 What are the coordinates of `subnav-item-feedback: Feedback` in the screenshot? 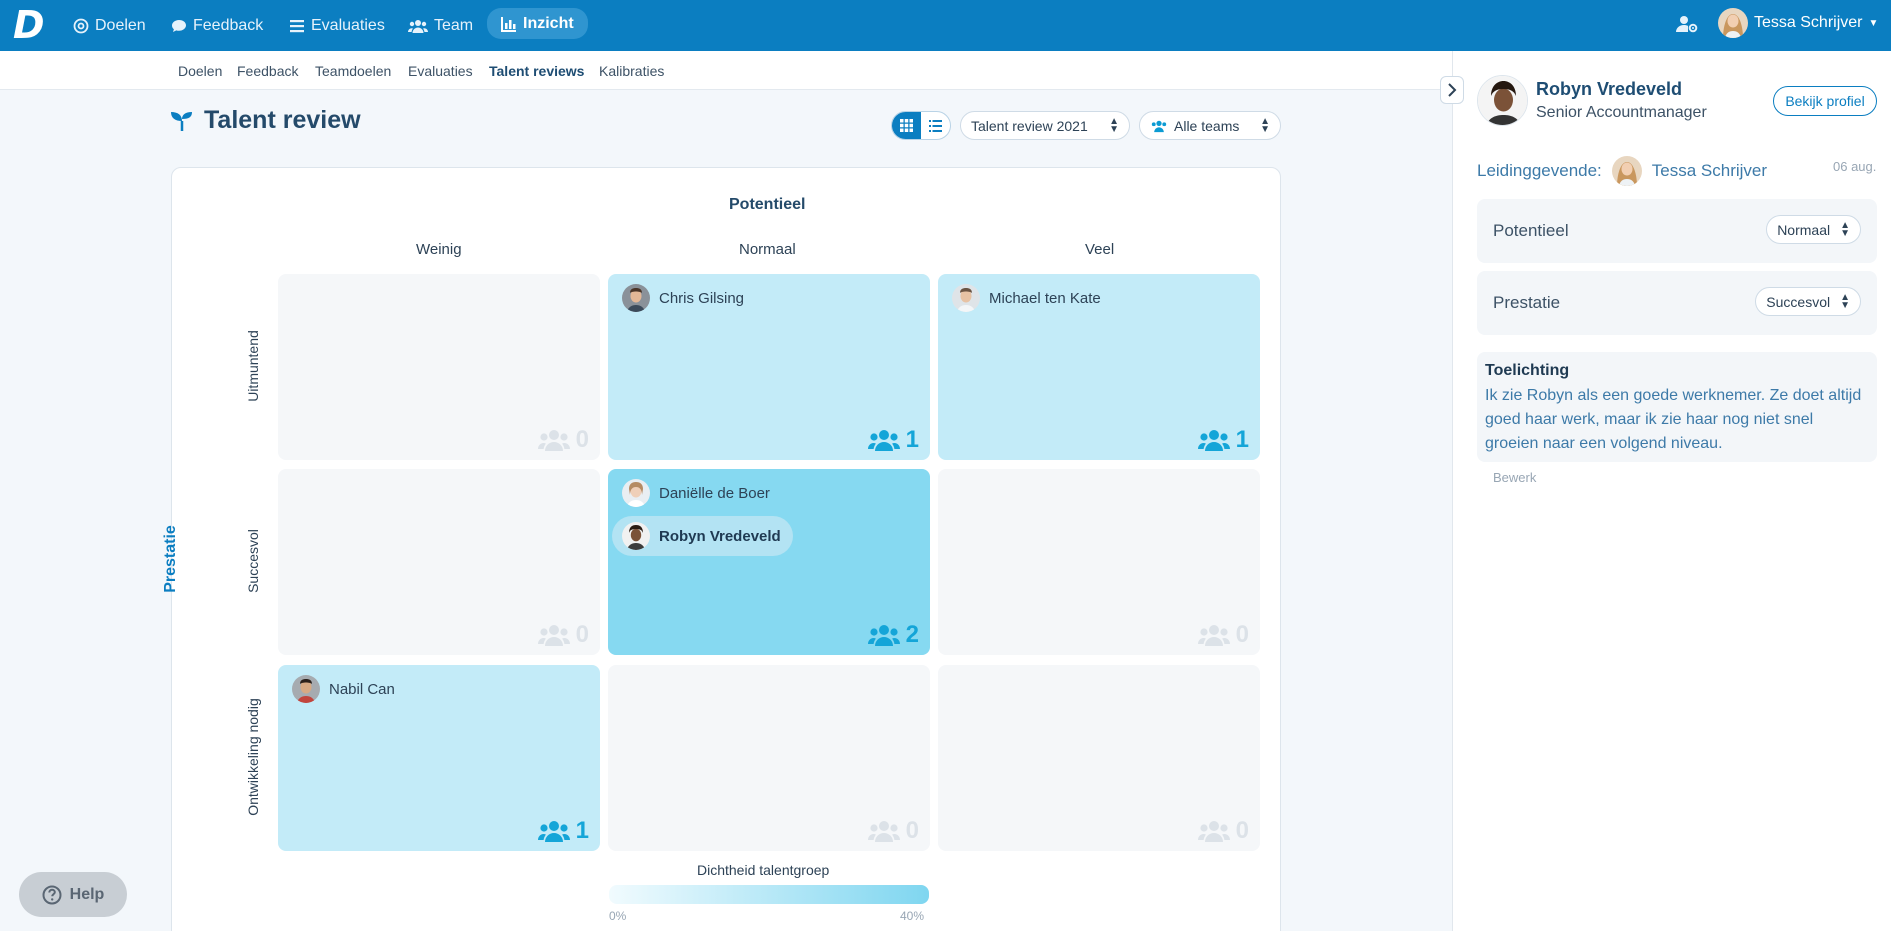 It's located at (267, 71).